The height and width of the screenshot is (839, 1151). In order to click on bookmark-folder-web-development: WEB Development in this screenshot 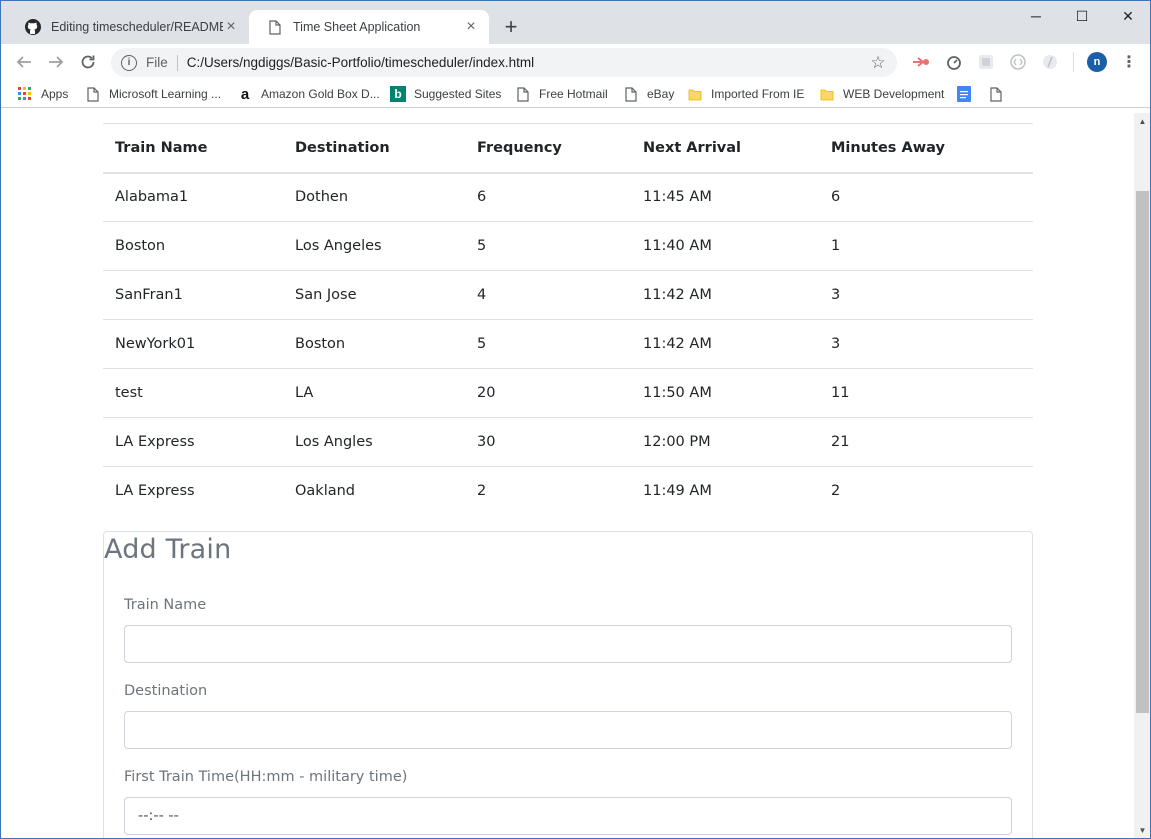, I will do `click(881, 94)`.